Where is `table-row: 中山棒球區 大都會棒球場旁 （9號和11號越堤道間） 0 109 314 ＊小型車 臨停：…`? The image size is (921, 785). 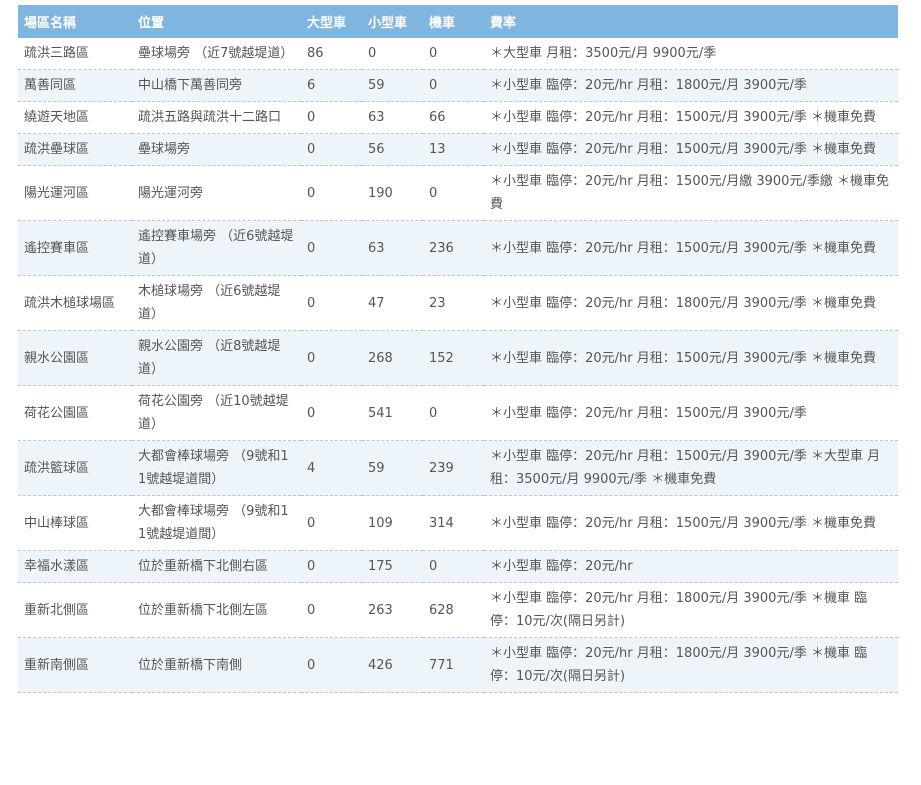
table-row: 中山棒球區 大都會棒球場旁 （9號和11號越堤道間） 0 109 314 ＊小型車 臨停：… is located at coordinates (458, 523).